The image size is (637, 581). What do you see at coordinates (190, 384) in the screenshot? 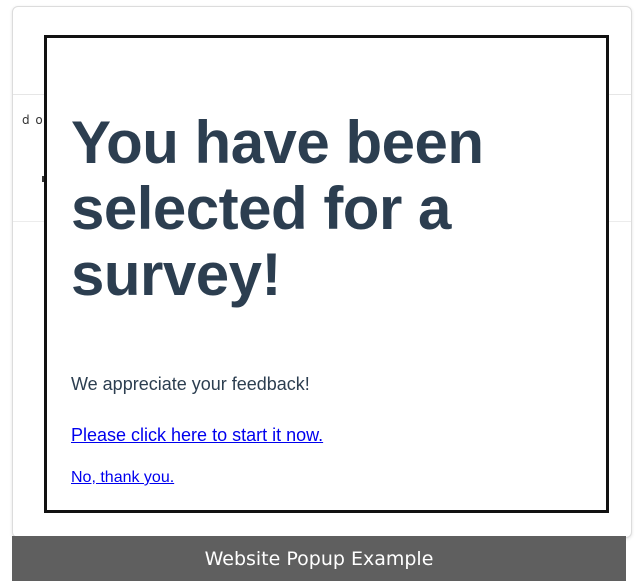
I see `popup-message: We appreciate your feedback!` at bounding box center [190, 384].